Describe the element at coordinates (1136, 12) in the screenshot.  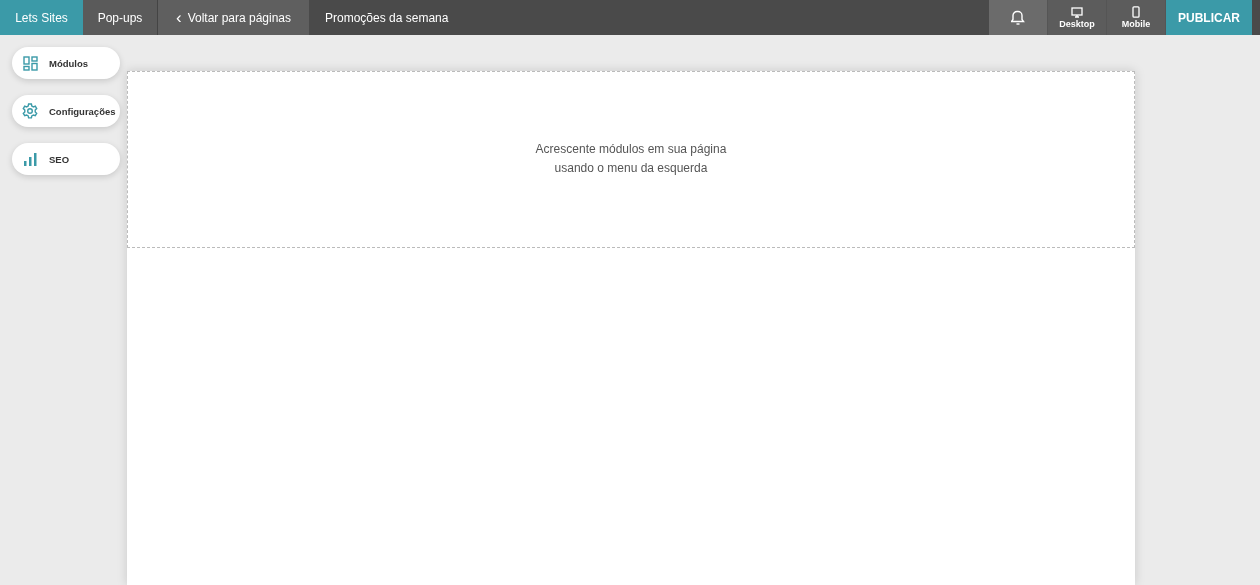
I see `phone-icon` at that location.